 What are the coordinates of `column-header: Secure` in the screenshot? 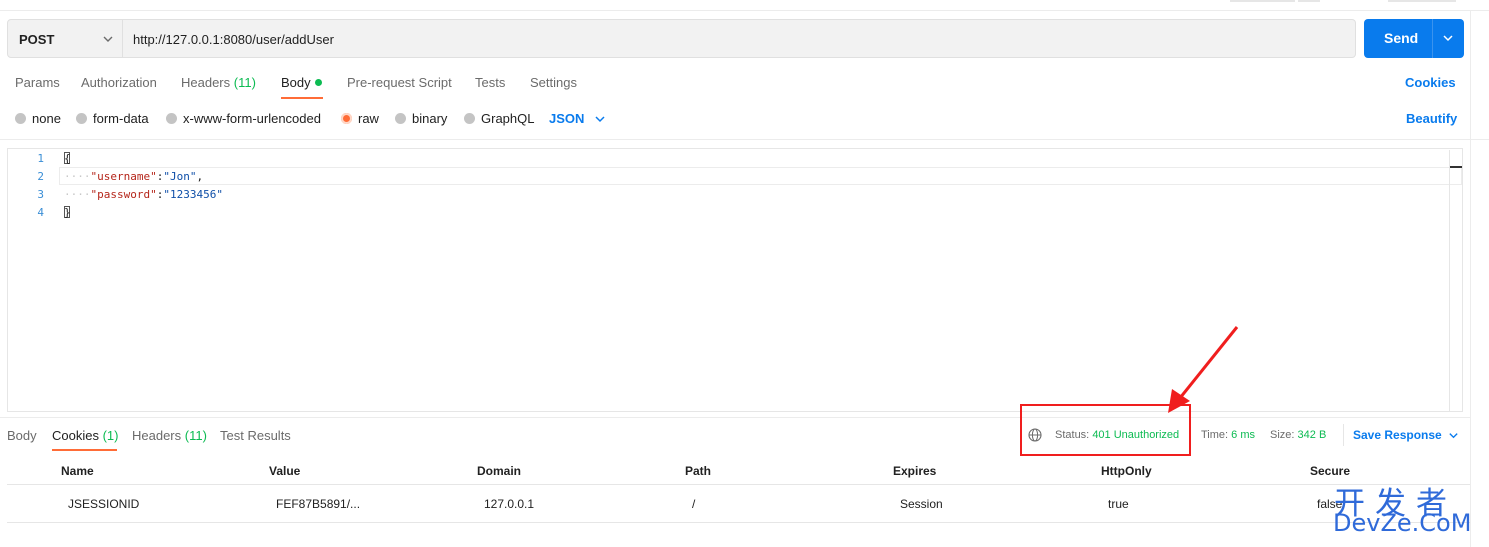 It's located at (1330, 471).